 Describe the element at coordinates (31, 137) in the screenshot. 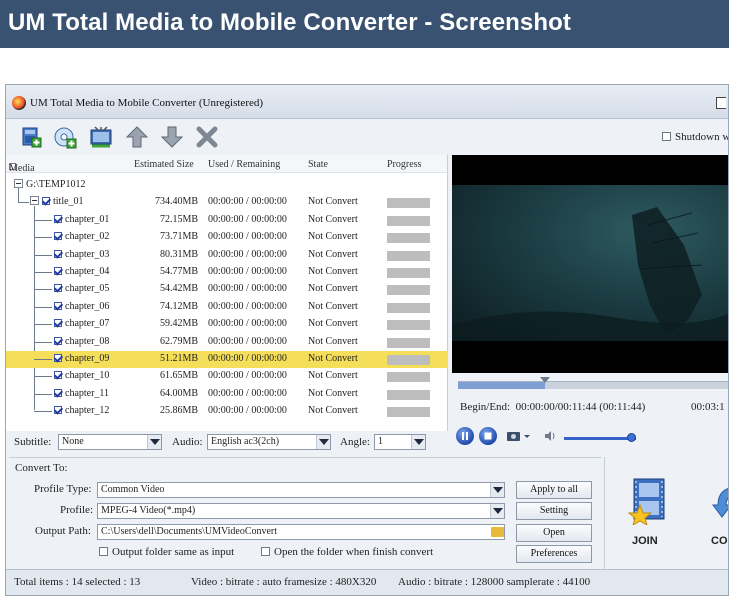

I see `add-file-icon` at that location.